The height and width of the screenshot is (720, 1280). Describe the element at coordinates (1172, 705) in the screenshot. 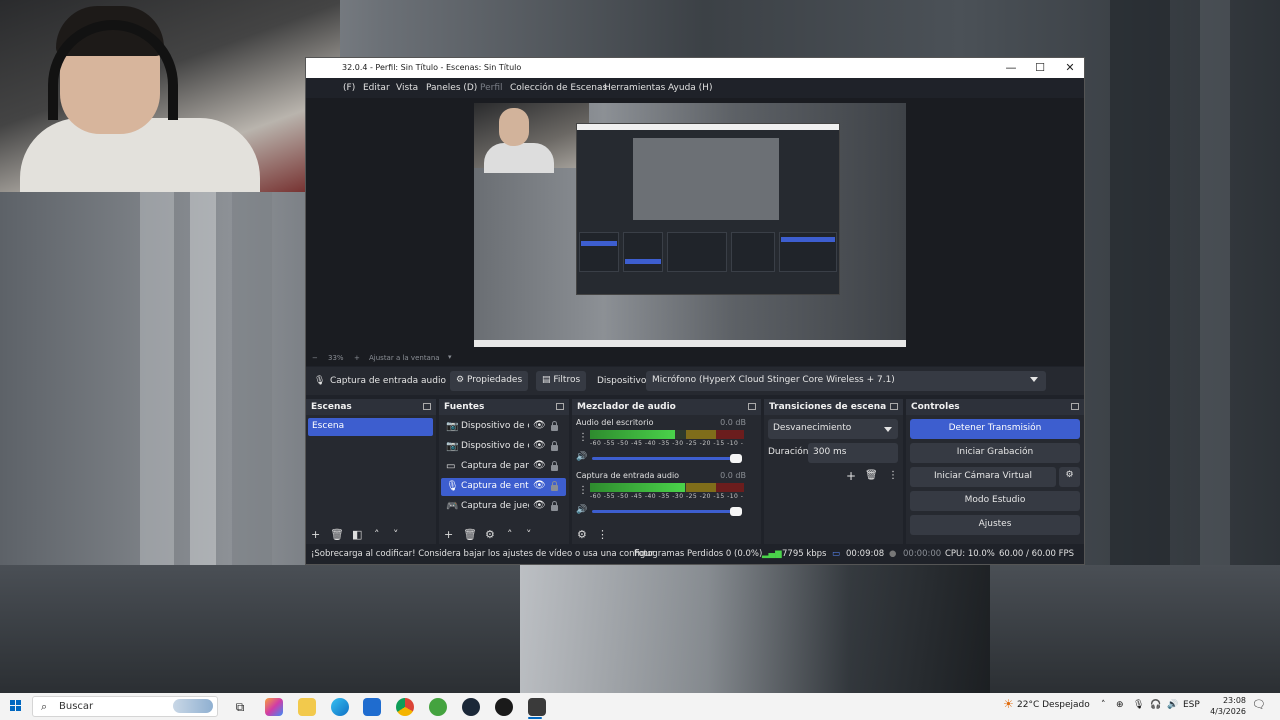

I see `volume-icon: 🔊` at that location.